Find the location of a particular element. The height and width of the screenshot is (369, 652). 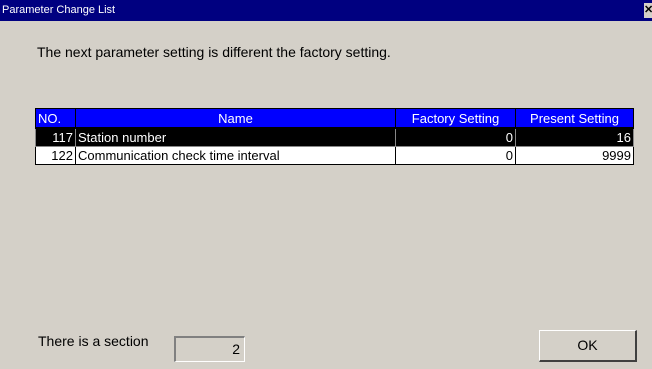

section-count-label: There is a section is located at coordinates (93, 341).